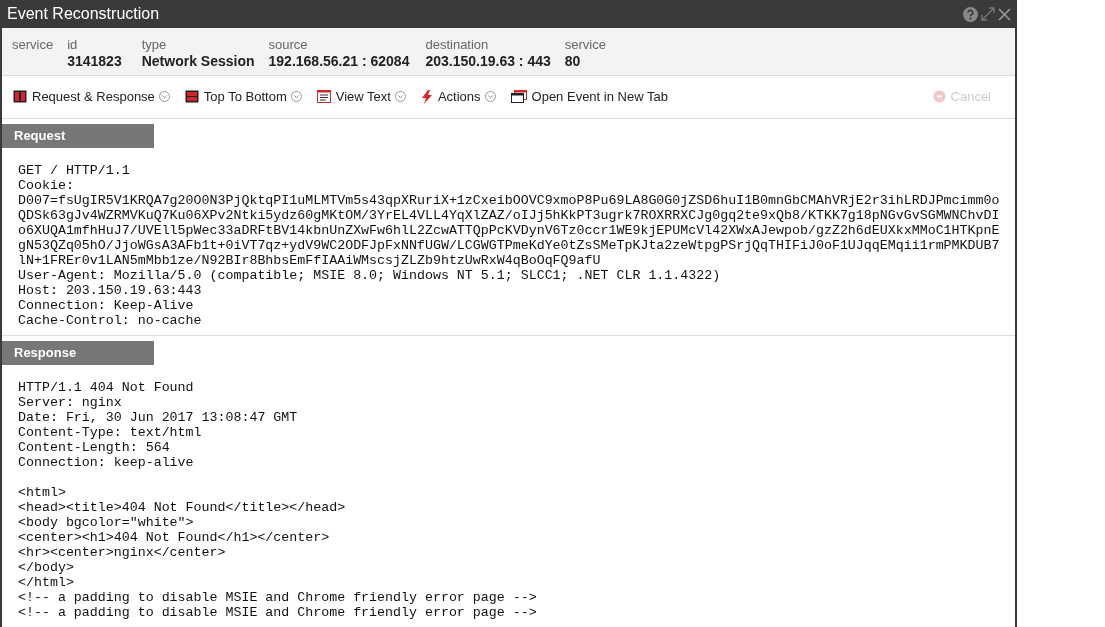  I want to click on code-line: Host: 203.150.19.63:443, so click(110, 290).